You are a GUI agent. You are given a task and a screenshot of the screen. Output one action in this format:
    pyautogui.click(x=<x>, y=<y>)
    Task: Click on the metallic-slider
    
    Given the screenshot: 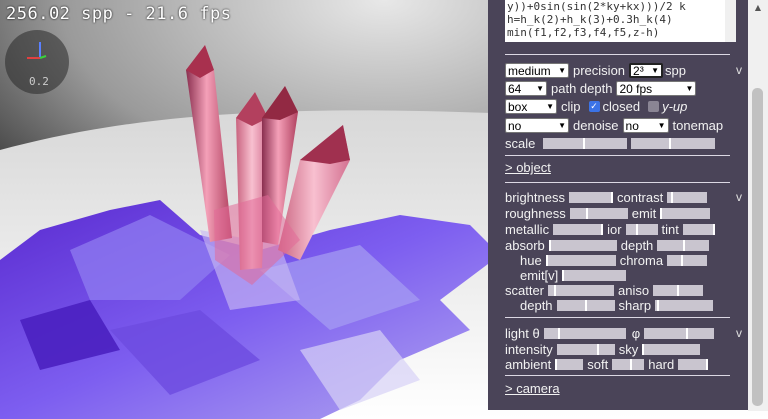 What is the action you would take?
    pyautogui.click(x=578, y=229)
    